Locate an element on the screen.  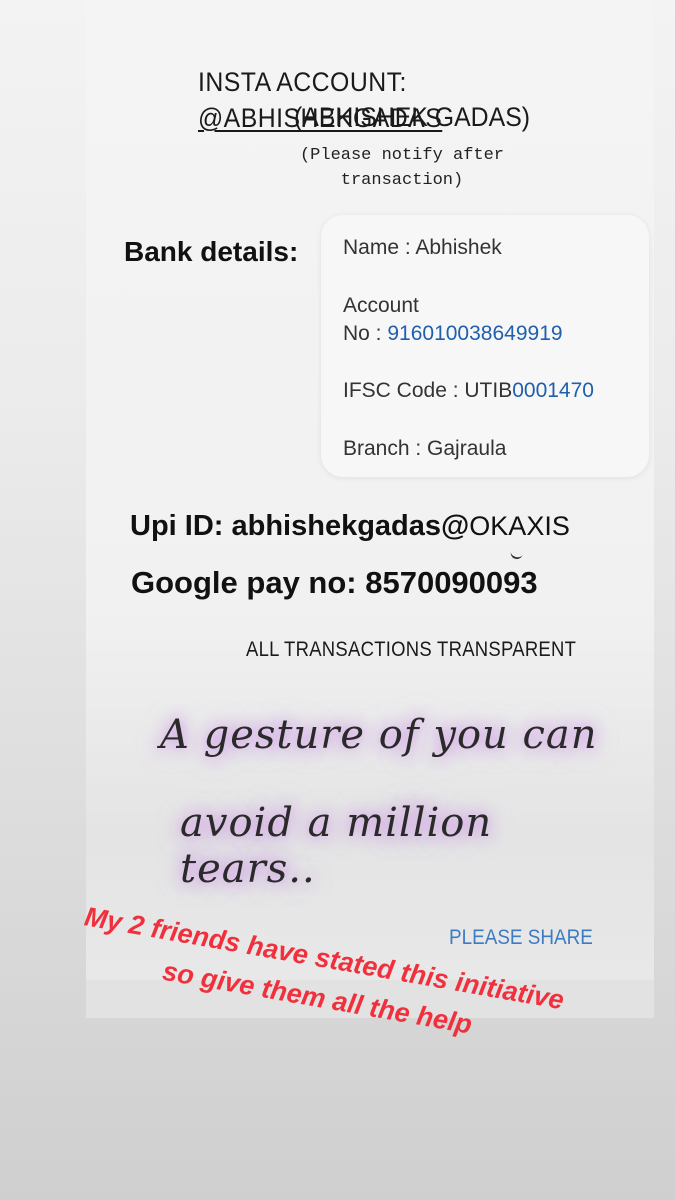
bank-account-label: Account is located at coordinates (381, 305).